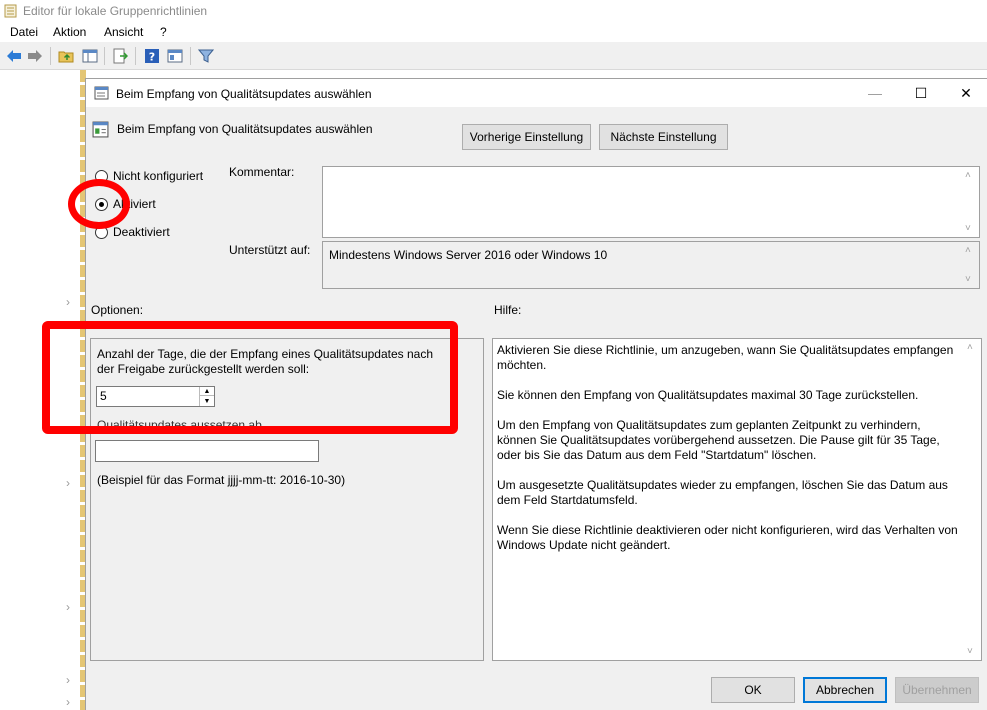 This screenshot has width=987, height=710. Describe the element at coordinates (508, 310) in the screenshot. I see `help-label: Hilfe:` at that location.